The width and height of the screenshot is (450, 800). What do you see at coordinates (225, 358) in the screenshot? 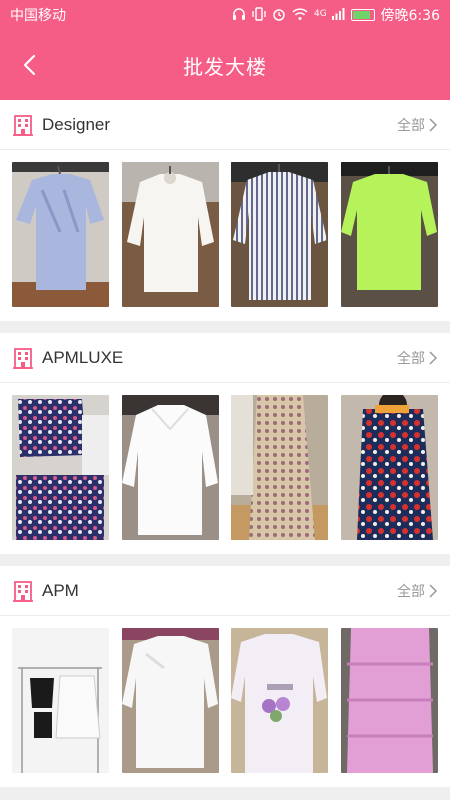
I see `section-header: APMLUXE 全部` at bounding box center [225, 358].